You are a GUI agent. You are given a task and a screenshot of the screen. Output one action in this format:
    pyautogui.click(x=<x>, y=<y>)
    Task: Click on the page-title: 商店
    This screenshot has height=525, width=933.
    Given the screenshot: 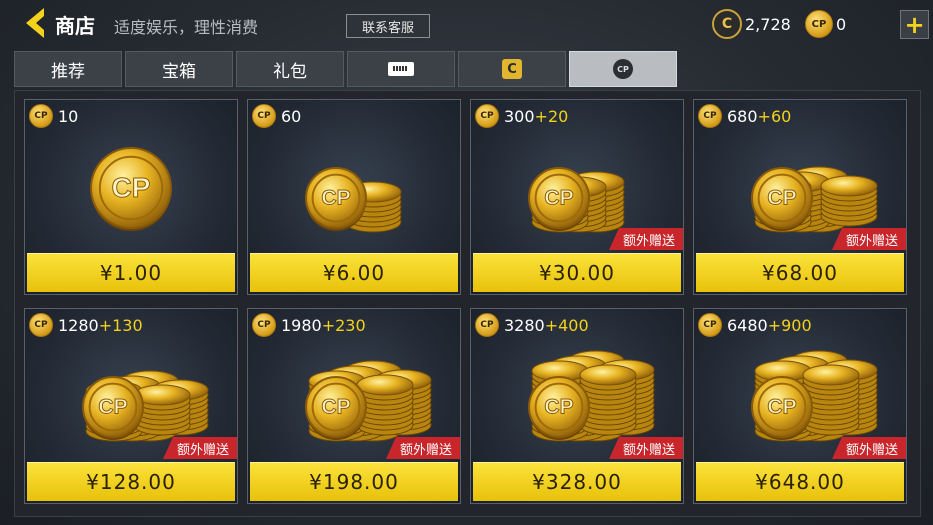 What is the action you would take?
    pyautogui.click(x=75, y=26)
    